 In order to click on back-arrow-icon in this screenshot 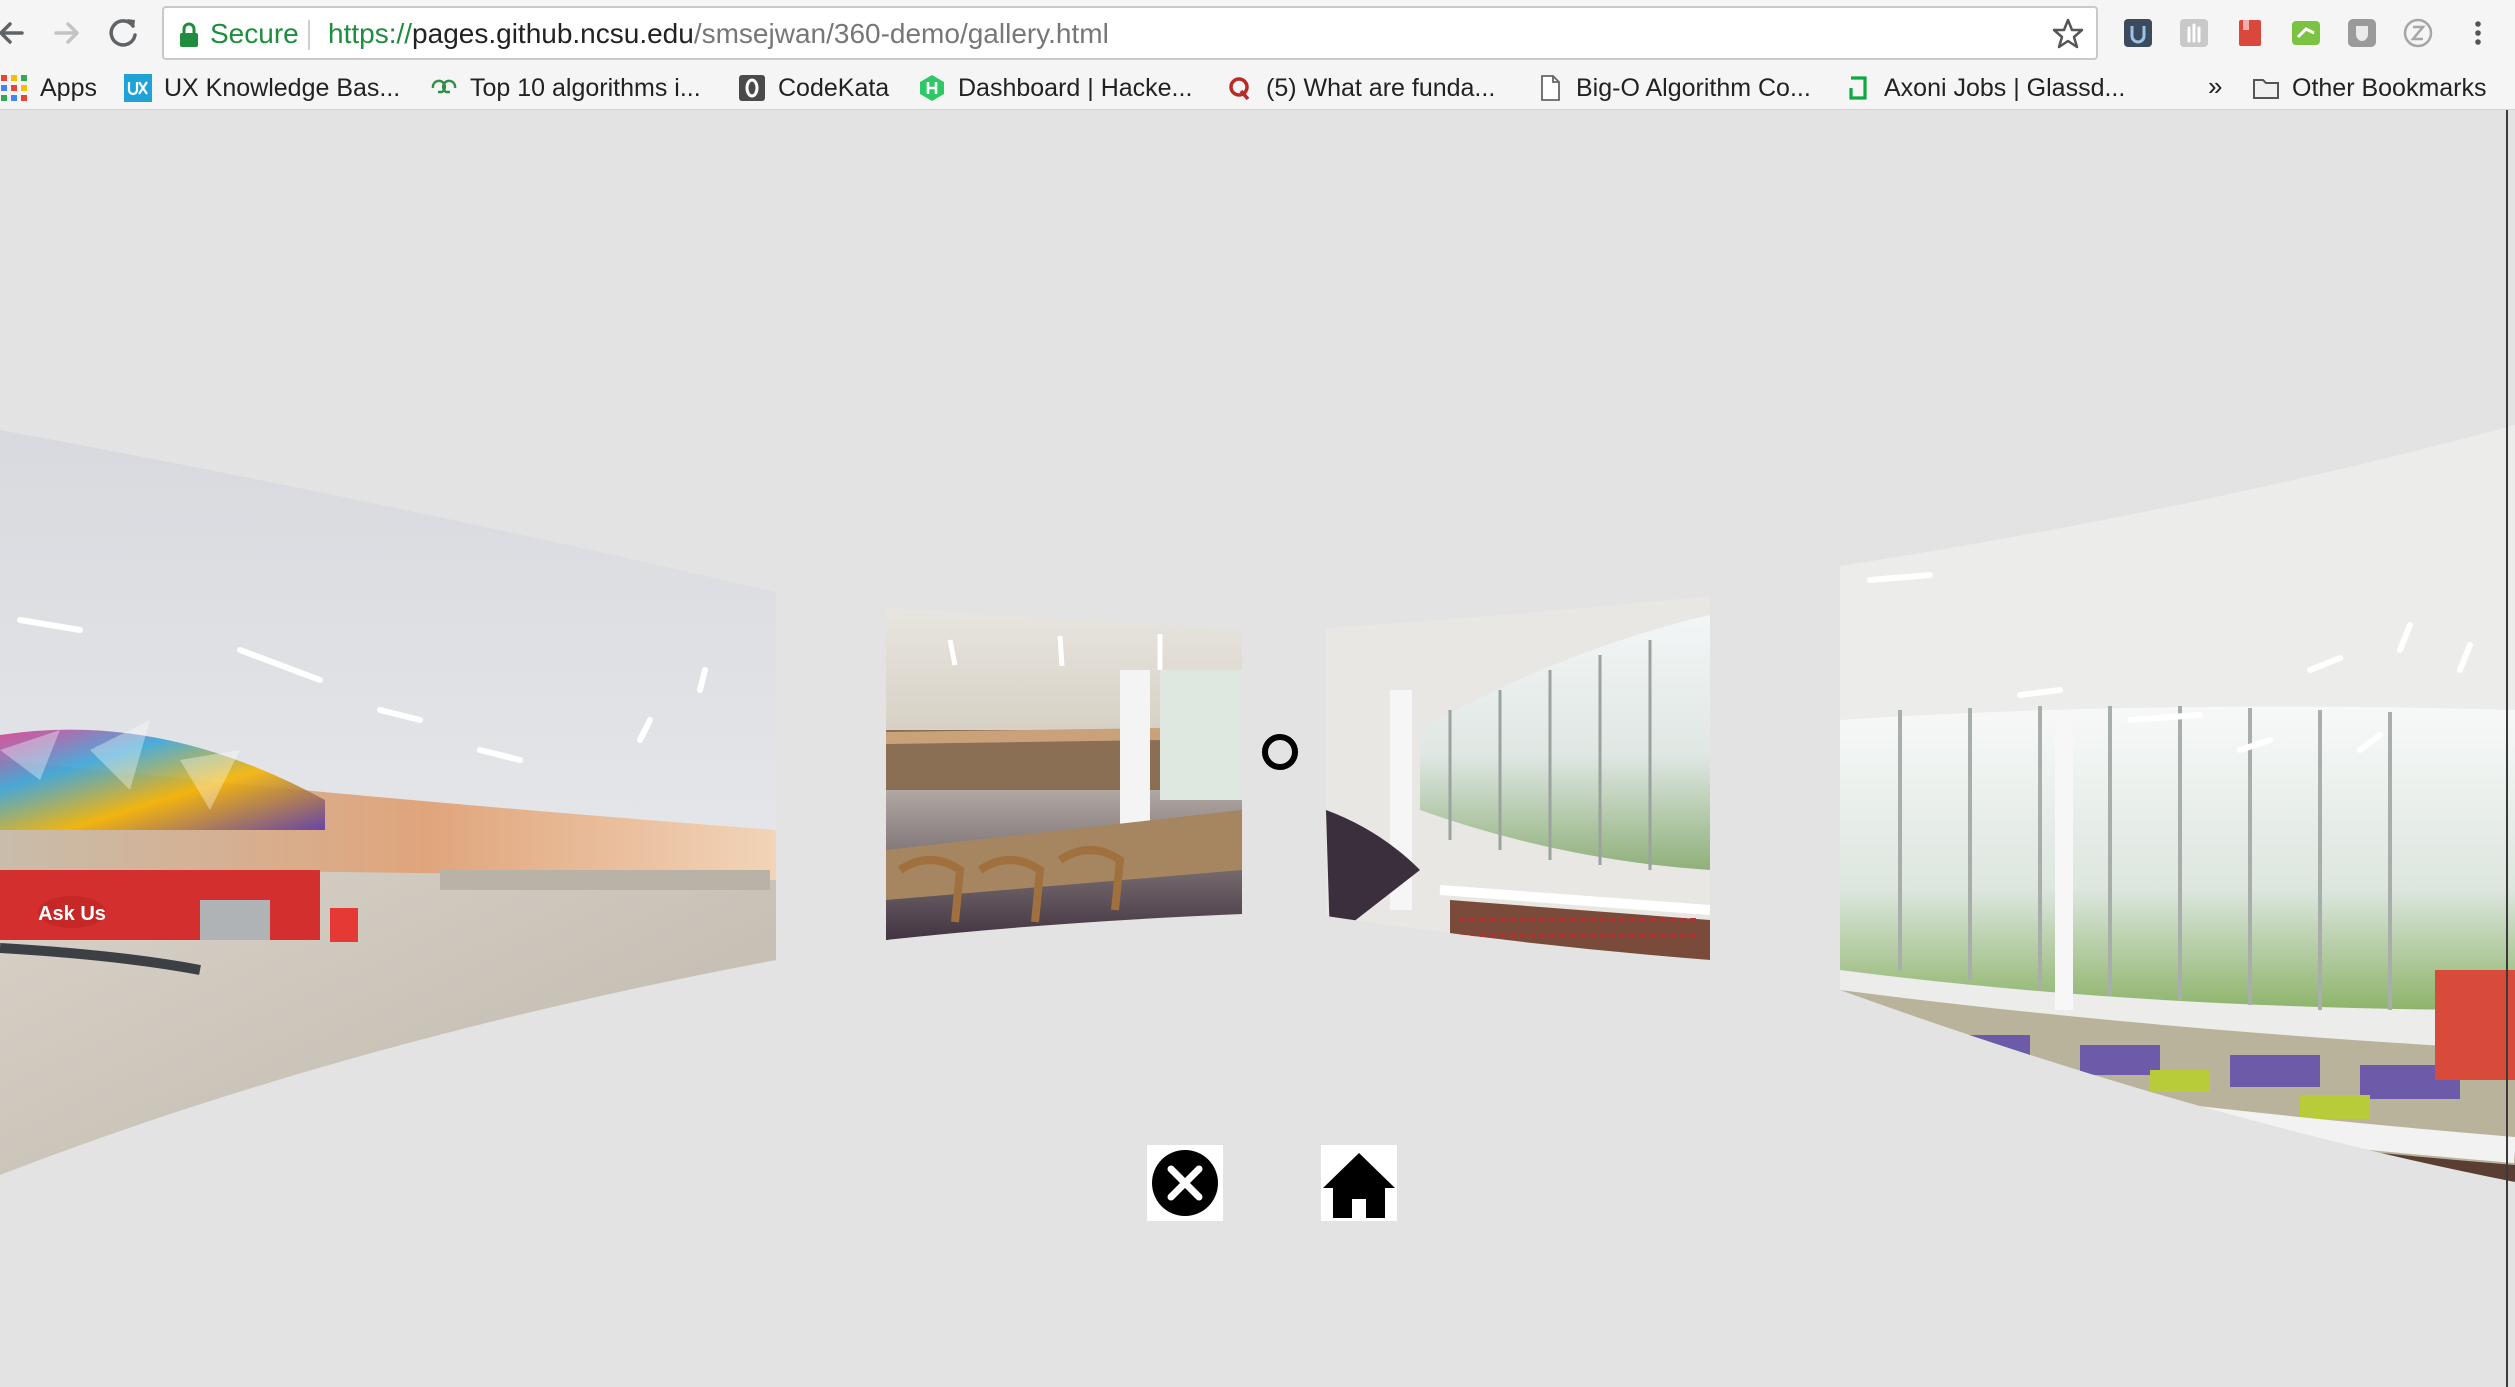, I will do `click(17, 33)`.